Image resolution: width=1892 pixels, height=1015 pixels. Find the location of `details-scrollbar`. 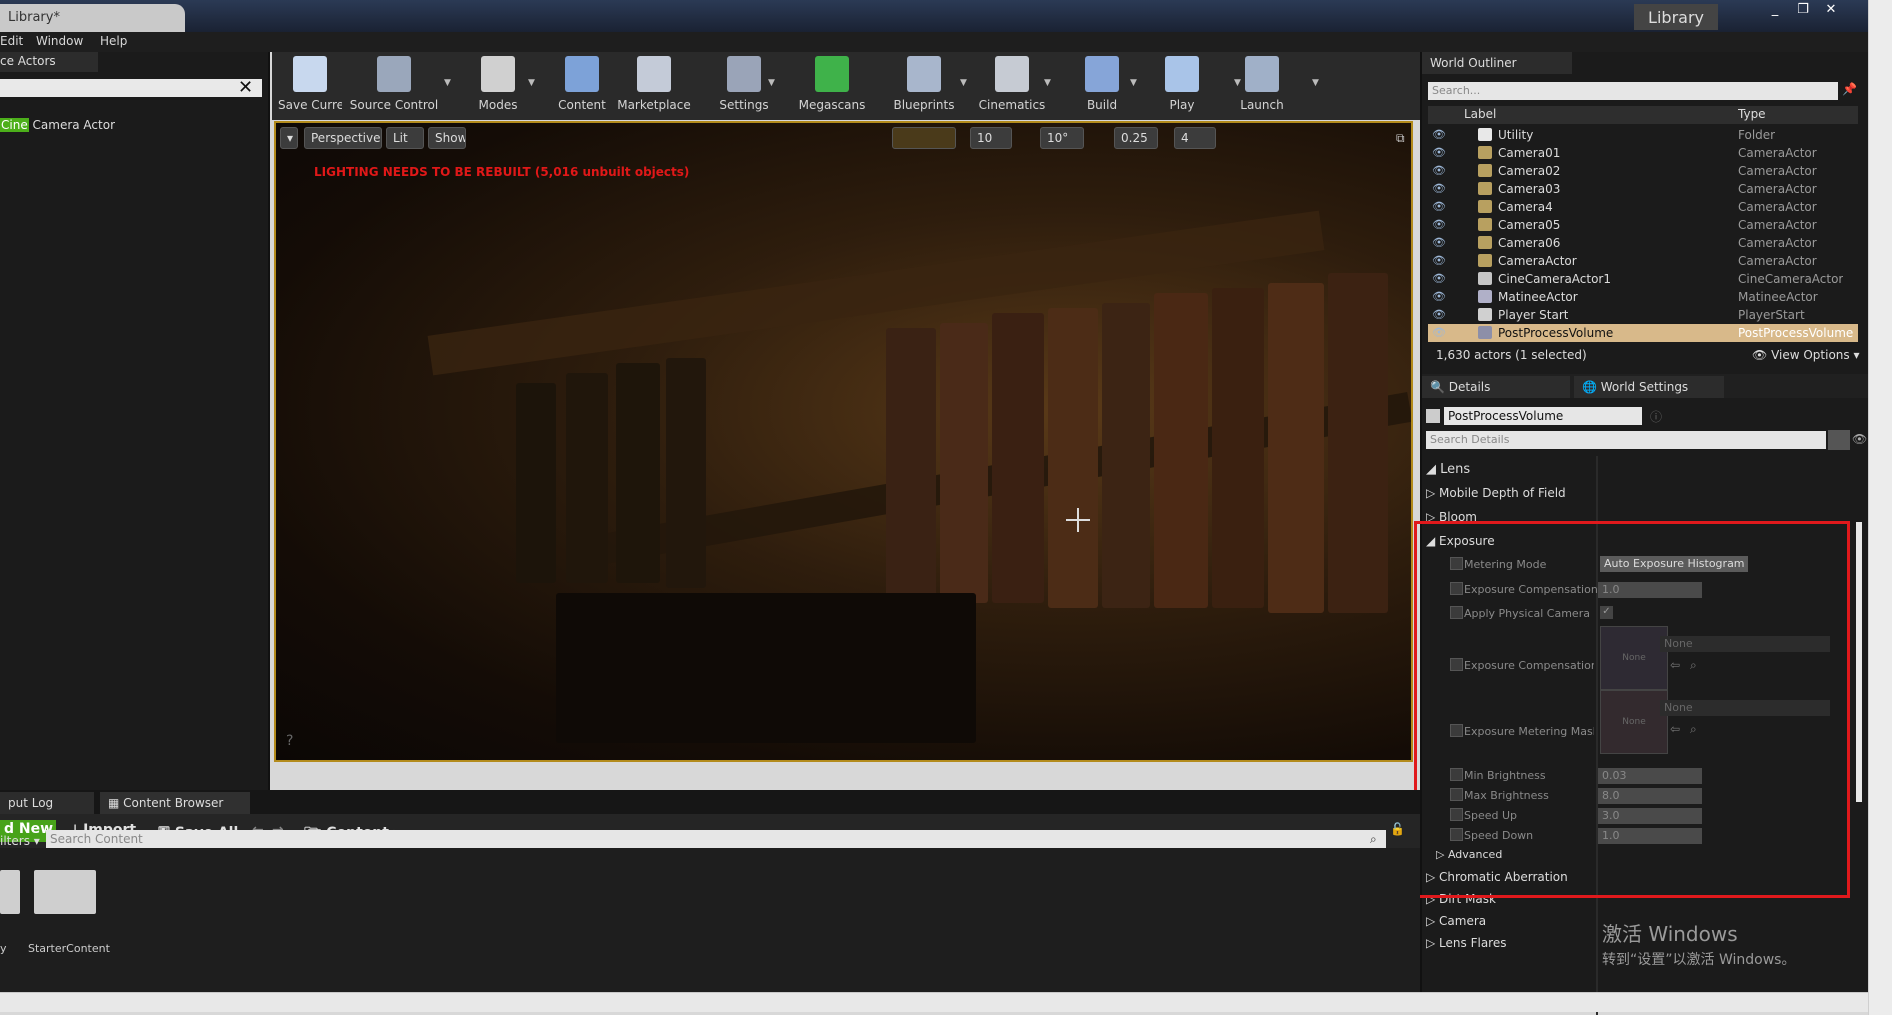

details-scrollbar is located at coordinates (1859, 662).